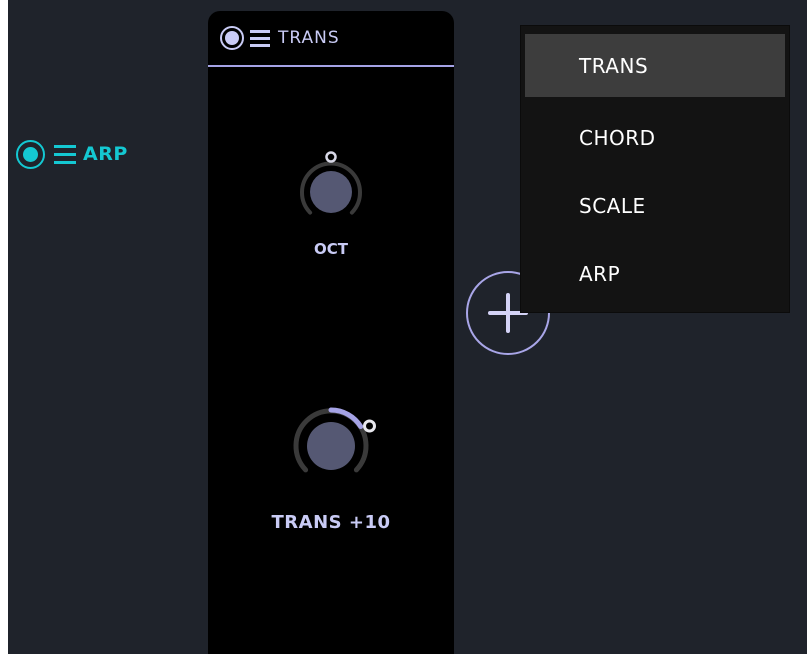 The image size is (807, 654). I want to click on arp-module-header: ARP, so click(72, 154).